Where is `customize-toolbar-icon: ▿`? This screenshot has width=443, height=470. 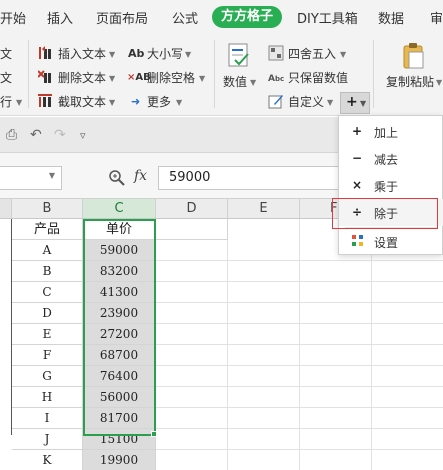
customize-toolbar-icon: ▿ is located at coordinates (83, 135).